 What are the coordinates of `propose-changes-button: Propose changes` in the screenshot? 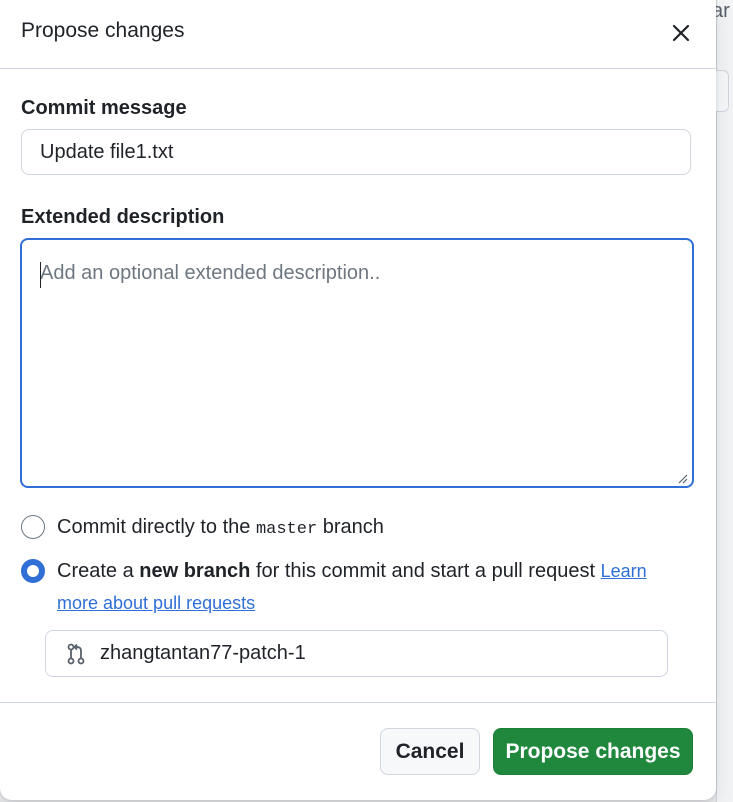 It's located at (593, 751).